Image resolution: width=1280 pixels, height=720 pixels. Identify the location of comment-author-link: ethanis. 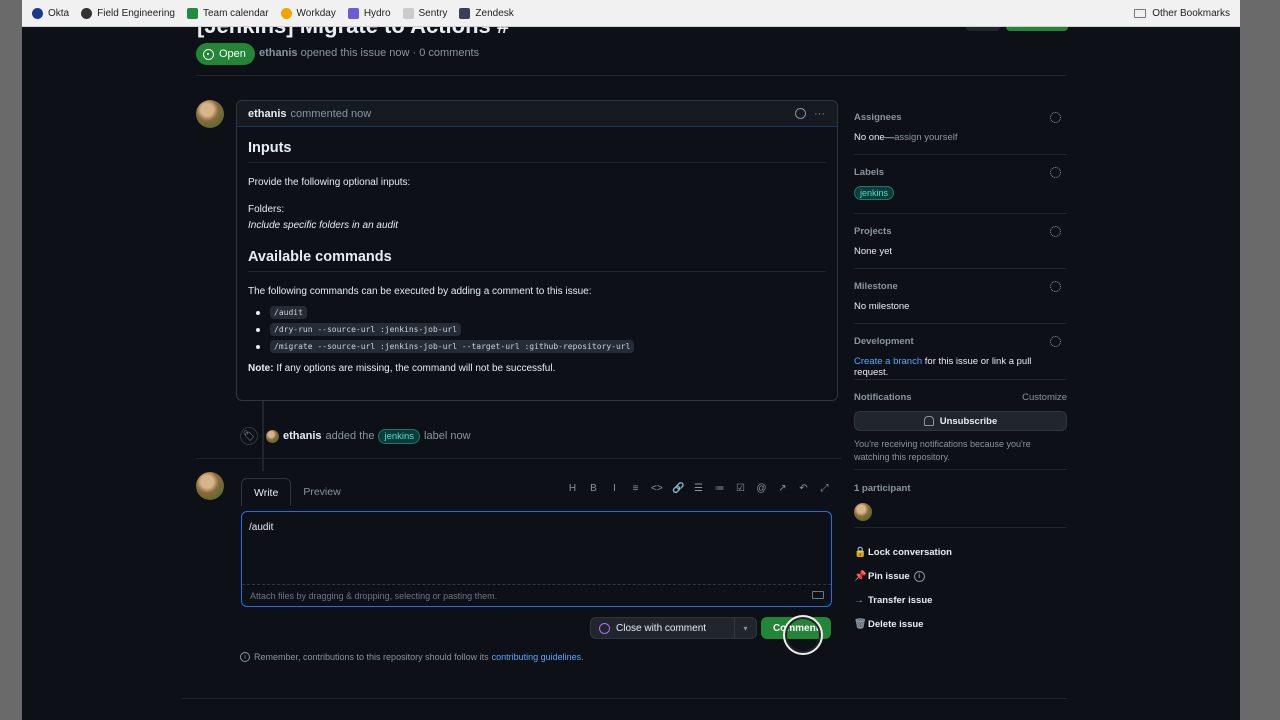
(267, 114).